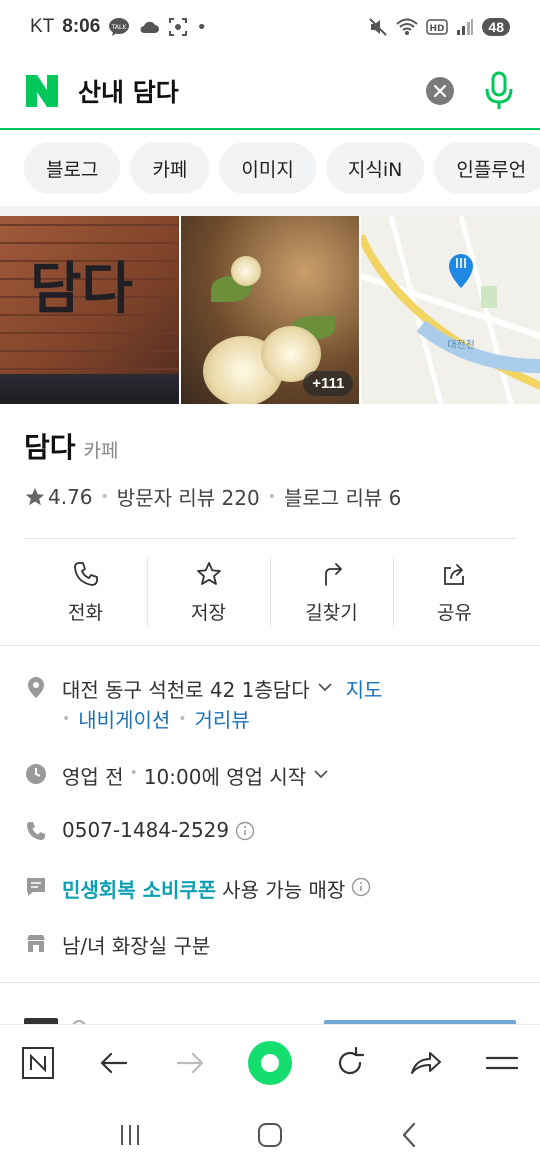 This screenshot has width=540, height=1170. What do you see at coordinates (128, 91) in the screenshot?
I see `search-input: 산내 담다` at bounding box center [128, 91].